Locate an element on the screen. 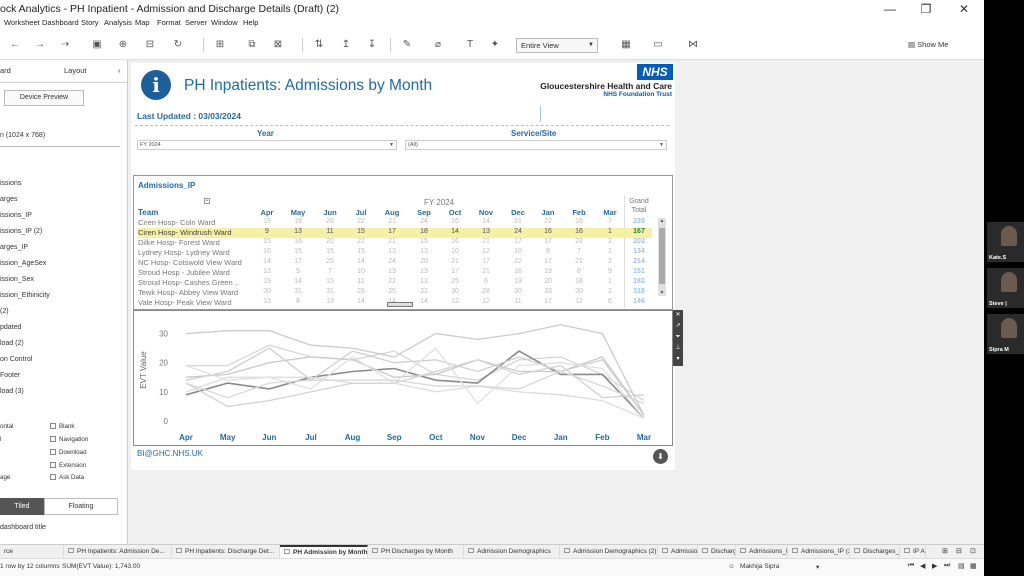 This screenshot has width=1024, height=576. object-vertical: l is located at coordinates (0, 439).